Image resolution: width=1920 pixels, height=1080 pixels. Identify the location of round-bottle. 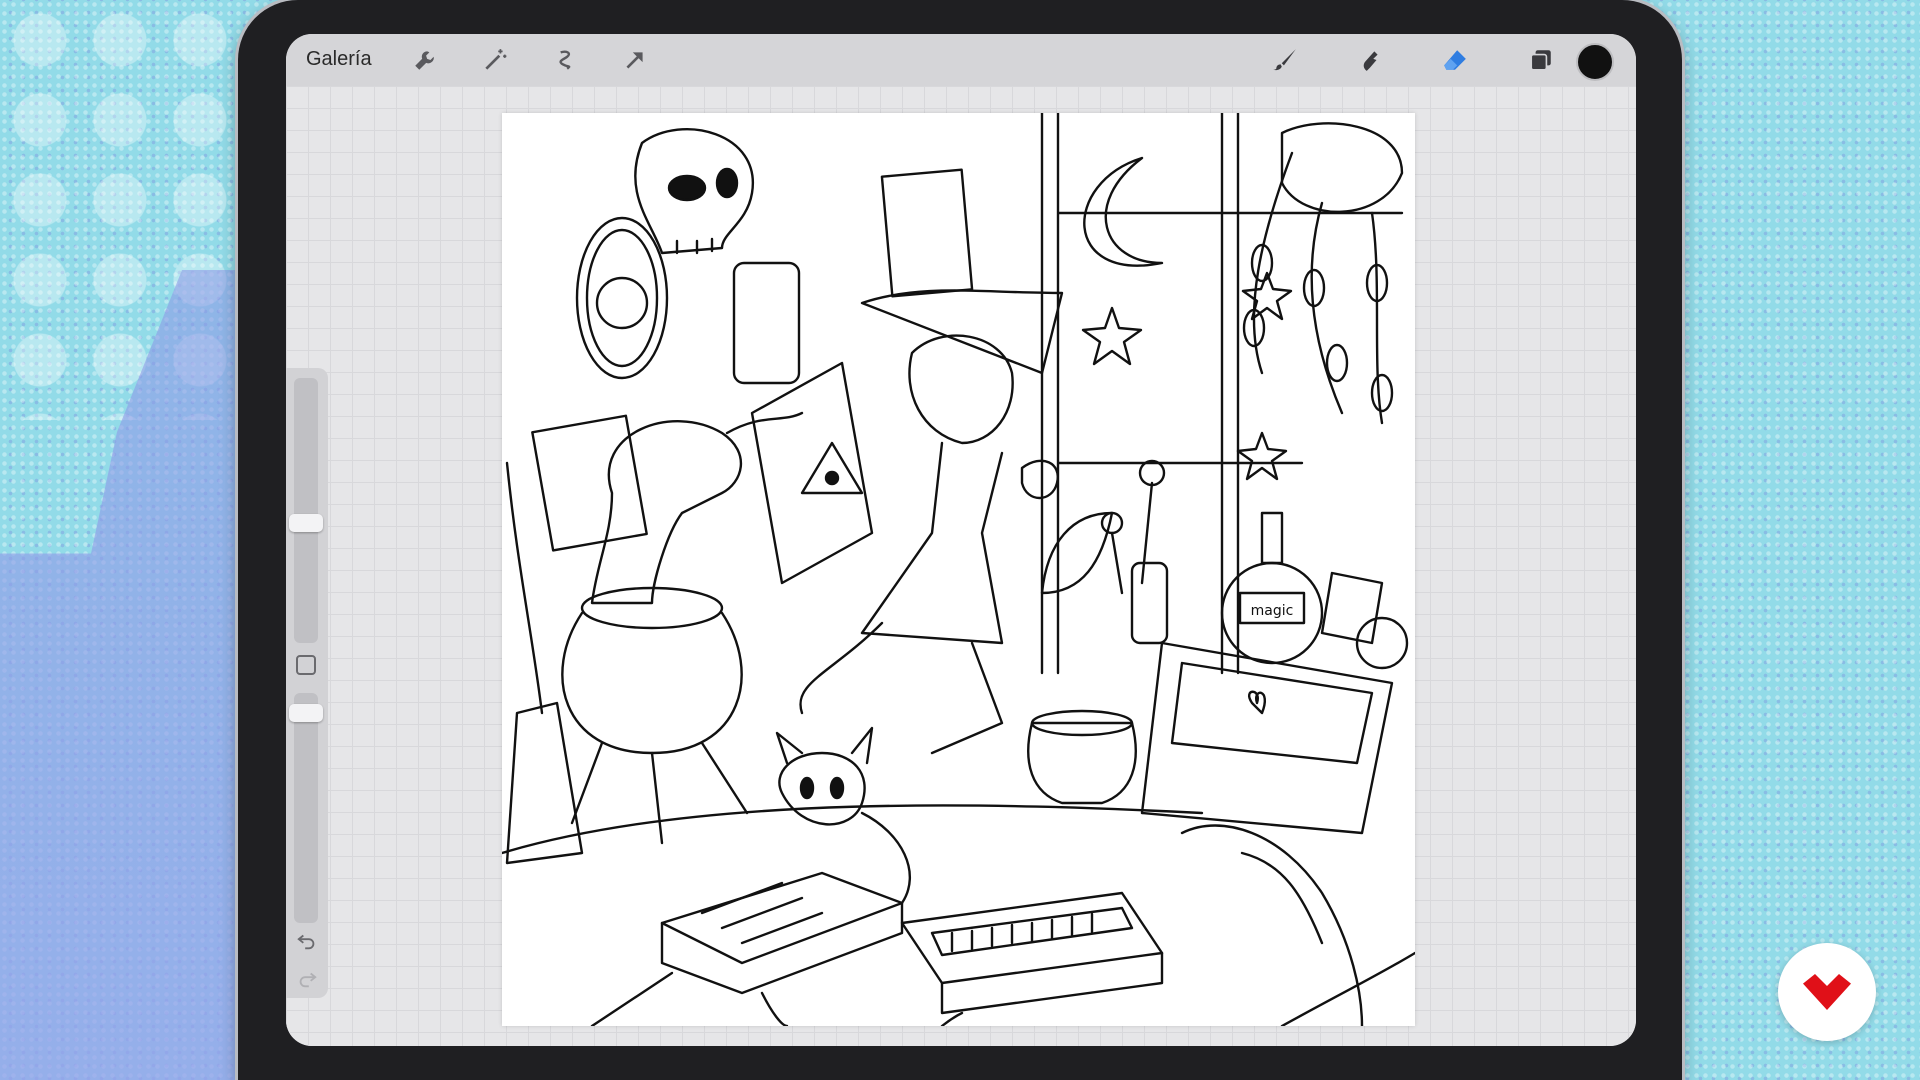
(1382, 643).